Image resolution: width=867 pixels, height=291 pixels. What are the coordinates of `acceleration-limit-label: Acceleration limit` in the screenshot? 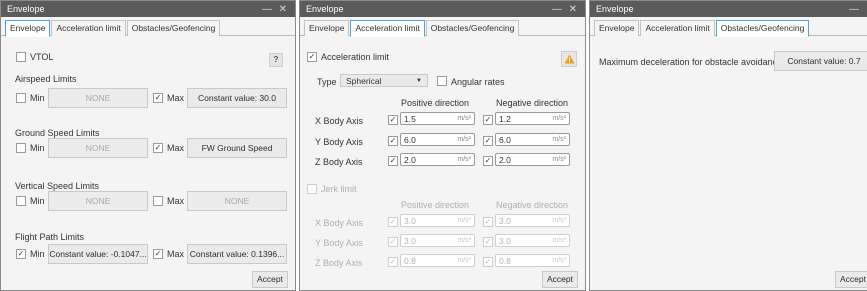 It's located at (355, 57).